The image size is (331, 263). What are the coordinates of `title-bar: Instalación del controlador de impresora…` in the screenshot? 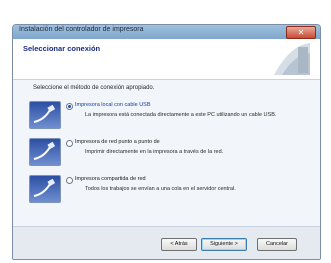 It's located at (166, 32).